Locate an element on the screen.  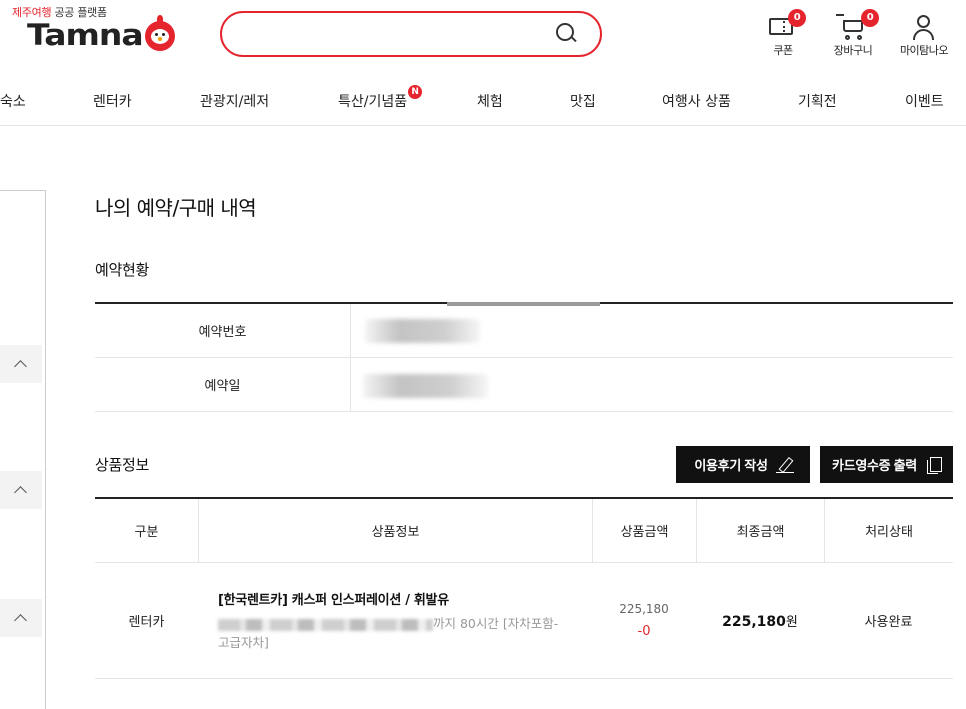
reservation-date-row: 예약일 is located at coordinates (524, 385).